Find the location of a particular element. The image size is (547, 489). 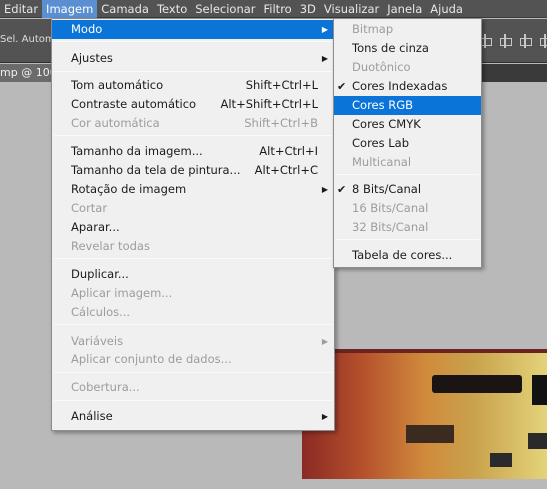

shortcut-label: Alt+Ctrl+C is located at coordinates (286, 170).